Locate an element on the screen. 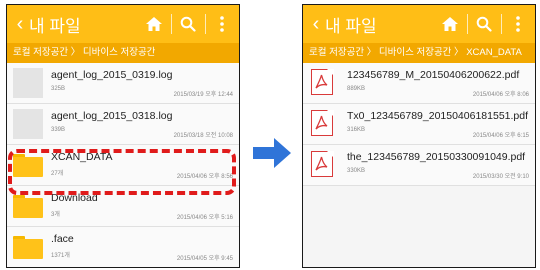  list-item: .face 1371개 2015/04/05 오후 9:45 is located at coordinates (123, 247).